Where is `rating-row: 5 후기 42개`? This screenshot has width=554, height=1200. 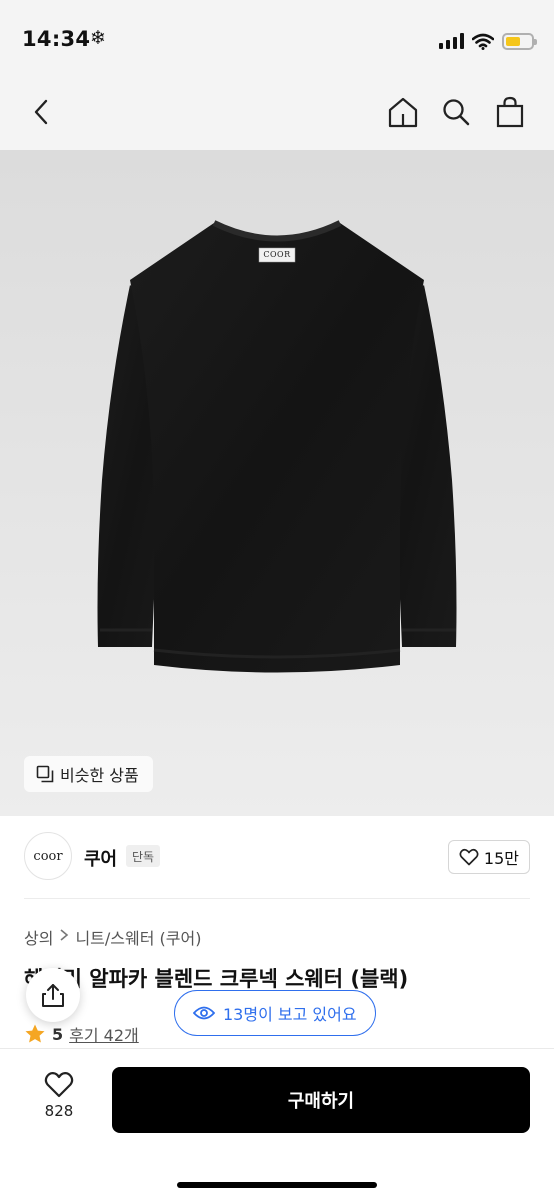
rating-row: 5 후기 42개 is located at coordinates (81, 1034).